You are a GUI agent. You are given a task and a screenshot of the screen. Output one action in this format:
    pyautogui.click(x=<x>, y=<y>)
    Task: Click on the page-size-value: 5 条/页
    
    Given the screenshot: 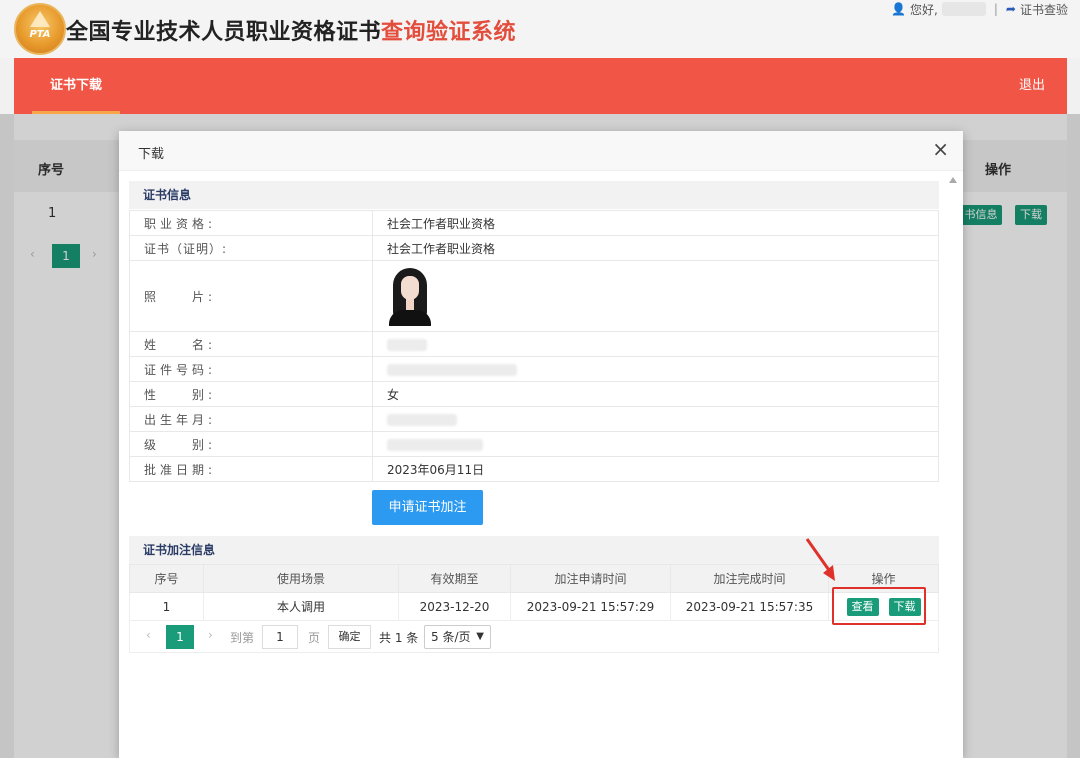 What is the action you would take?
    pyautogui.click(x=451, y=637)
    